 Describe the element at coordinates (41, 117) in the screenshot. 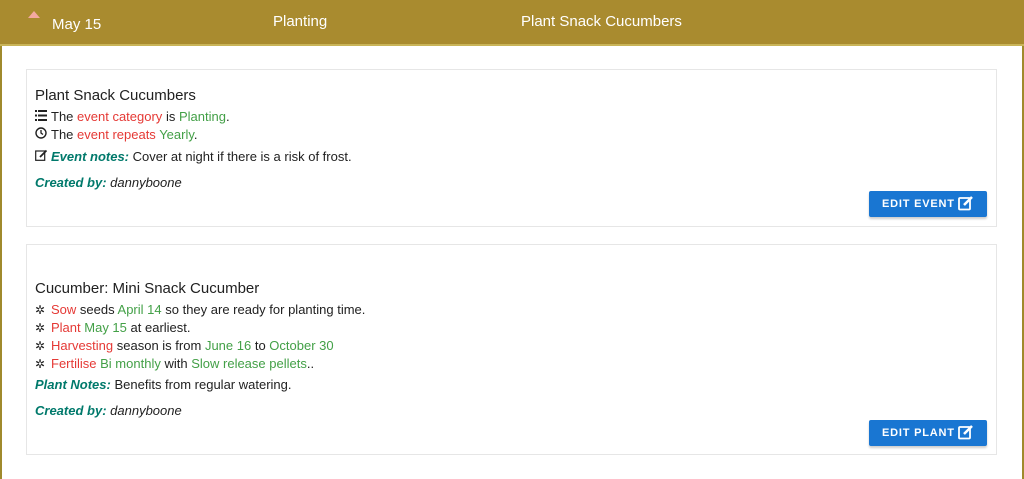

I see `list-icon` at that location.